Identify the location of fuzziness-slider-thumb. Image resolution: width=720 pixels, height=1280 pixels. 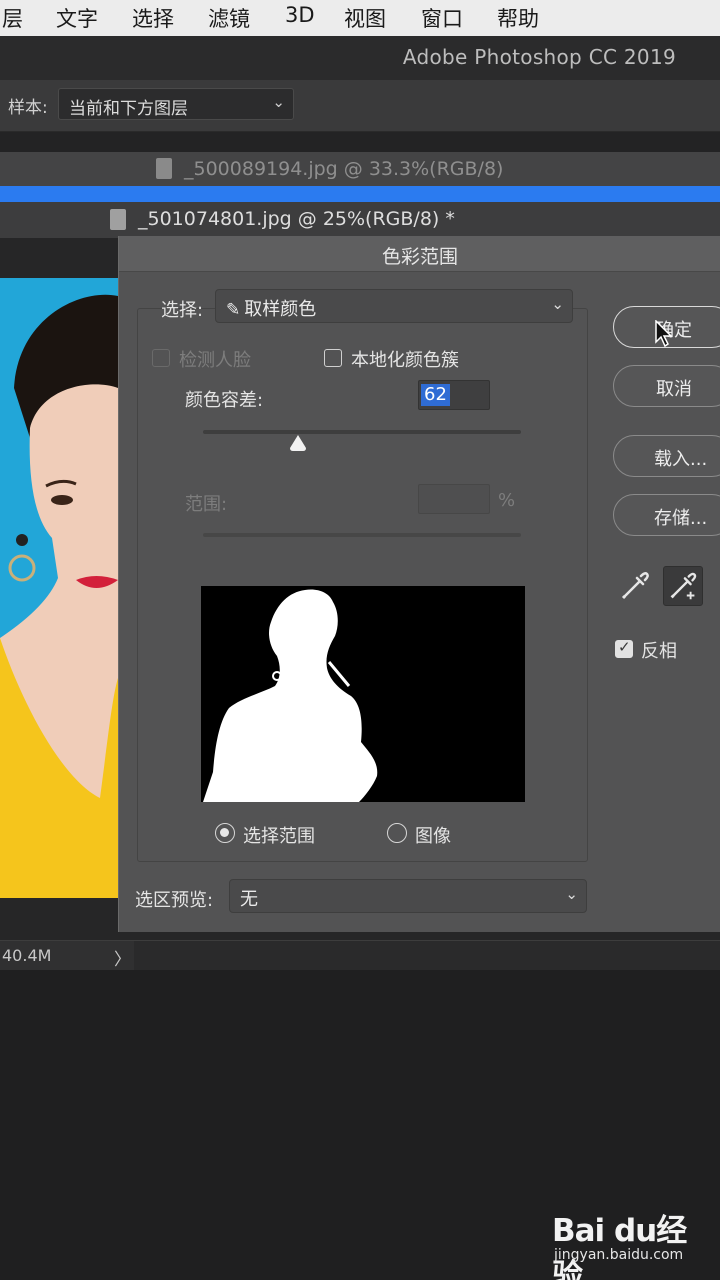
(298, 443).